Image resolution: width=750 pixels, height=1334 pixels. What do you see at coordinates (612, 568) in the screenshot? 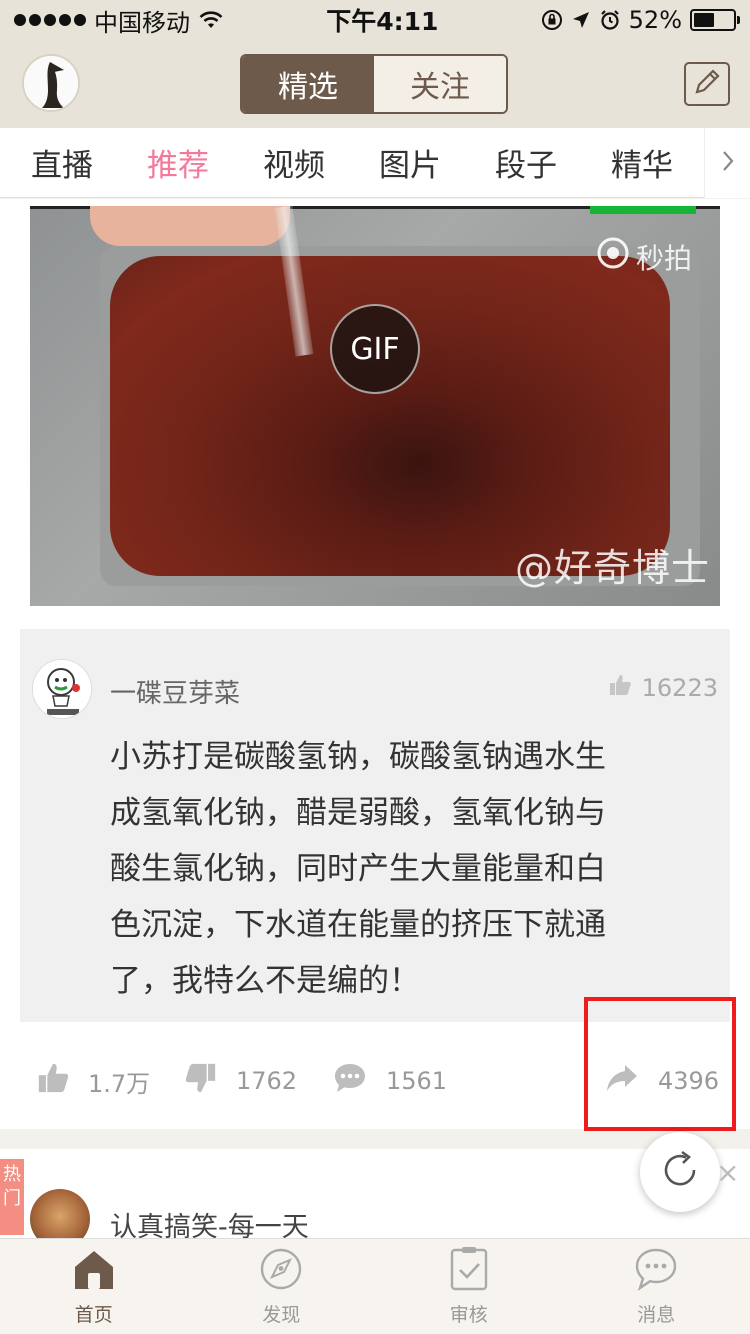
I see `source-watermark: @好奇博士` at bounding box center [612, 568].